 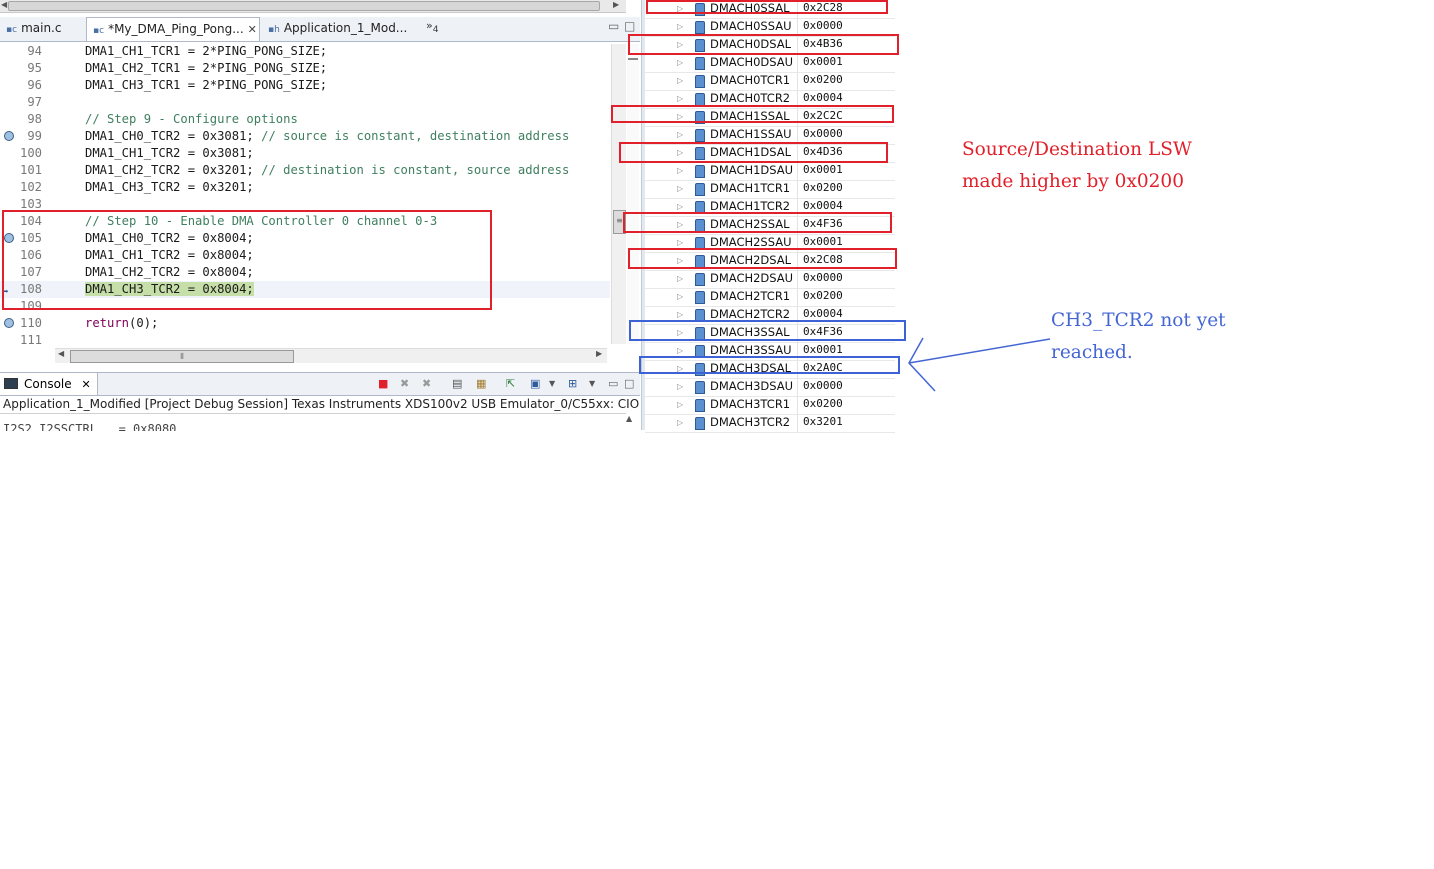 What do you see at coordinates (247, 260) in the screenshot?
I see `red-highlight-box-code` at bounding box center [247, 260].